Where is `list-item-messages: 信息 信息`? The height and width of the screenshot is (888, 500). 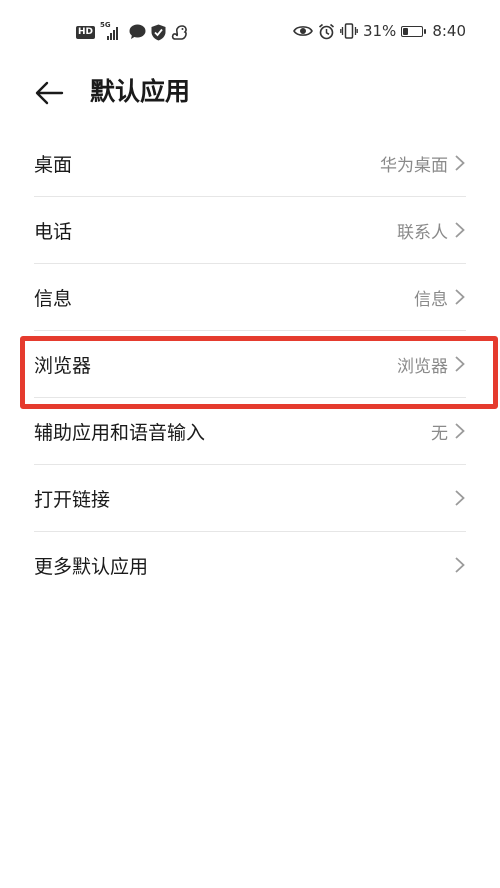
list-item-messages: 信息 信息 is located at coordinates (250, 296).